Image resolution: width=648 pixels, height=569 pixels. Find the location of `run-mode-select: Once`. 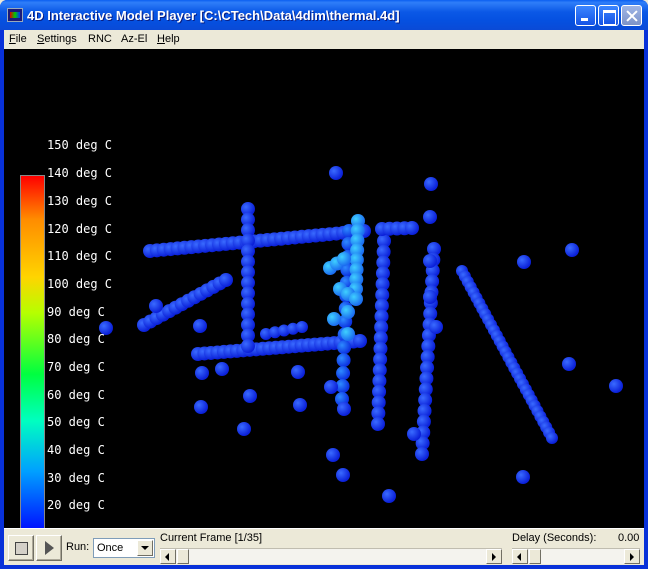

run-mode-select: Once is located at coordinates (124, 548).